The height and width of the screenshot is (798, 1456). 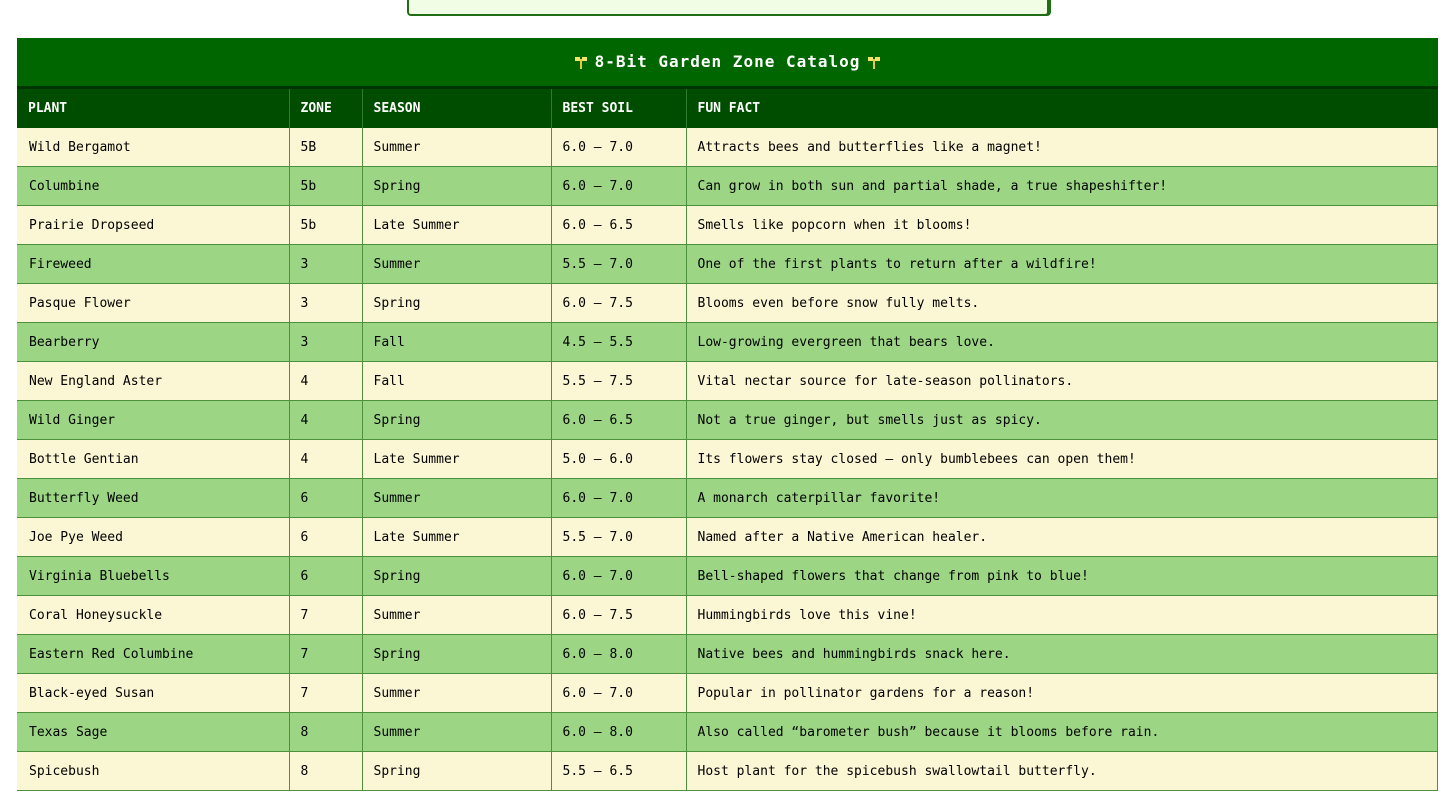 I want to click on plant-cell: Butterfly Weed, so click(x=153, y=498).